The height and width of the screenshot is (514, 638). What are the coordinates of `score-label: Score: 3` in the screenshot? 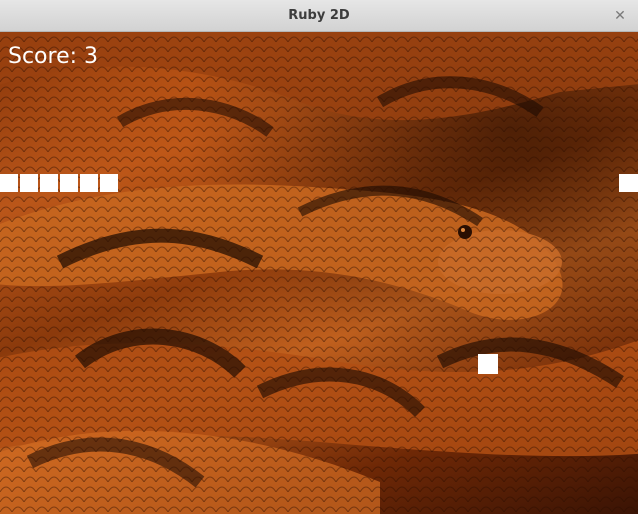 It's located at (53, 56).